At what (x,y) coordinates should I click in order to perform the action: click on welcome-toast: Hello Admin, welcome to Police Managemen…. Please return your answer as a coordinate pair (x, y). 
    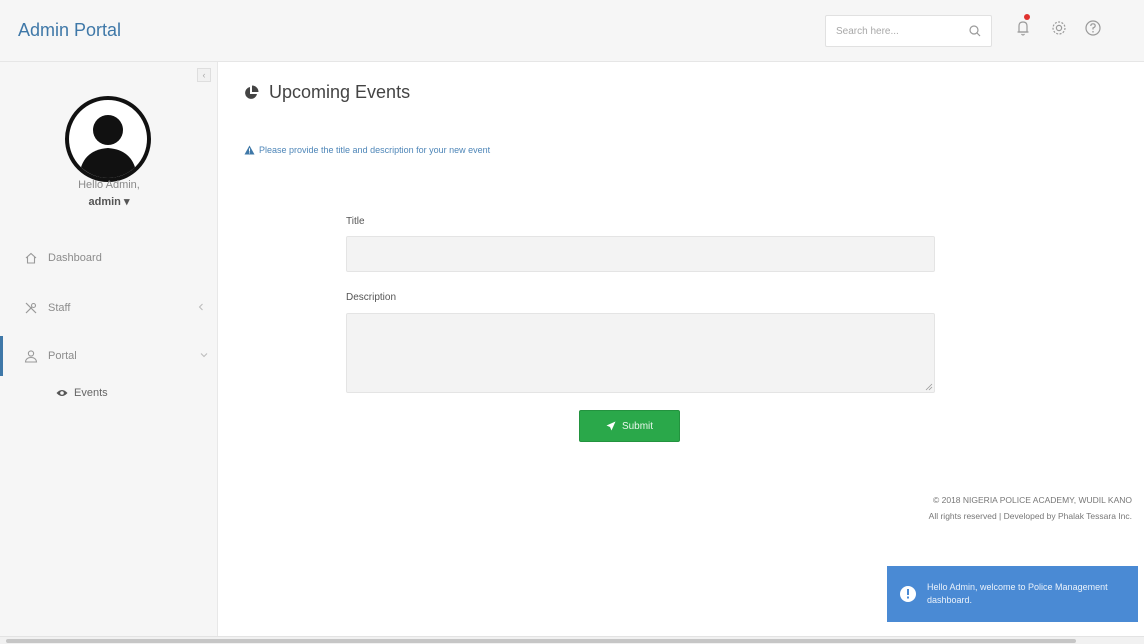
    Looking at the image, I should click on (1012, 594).